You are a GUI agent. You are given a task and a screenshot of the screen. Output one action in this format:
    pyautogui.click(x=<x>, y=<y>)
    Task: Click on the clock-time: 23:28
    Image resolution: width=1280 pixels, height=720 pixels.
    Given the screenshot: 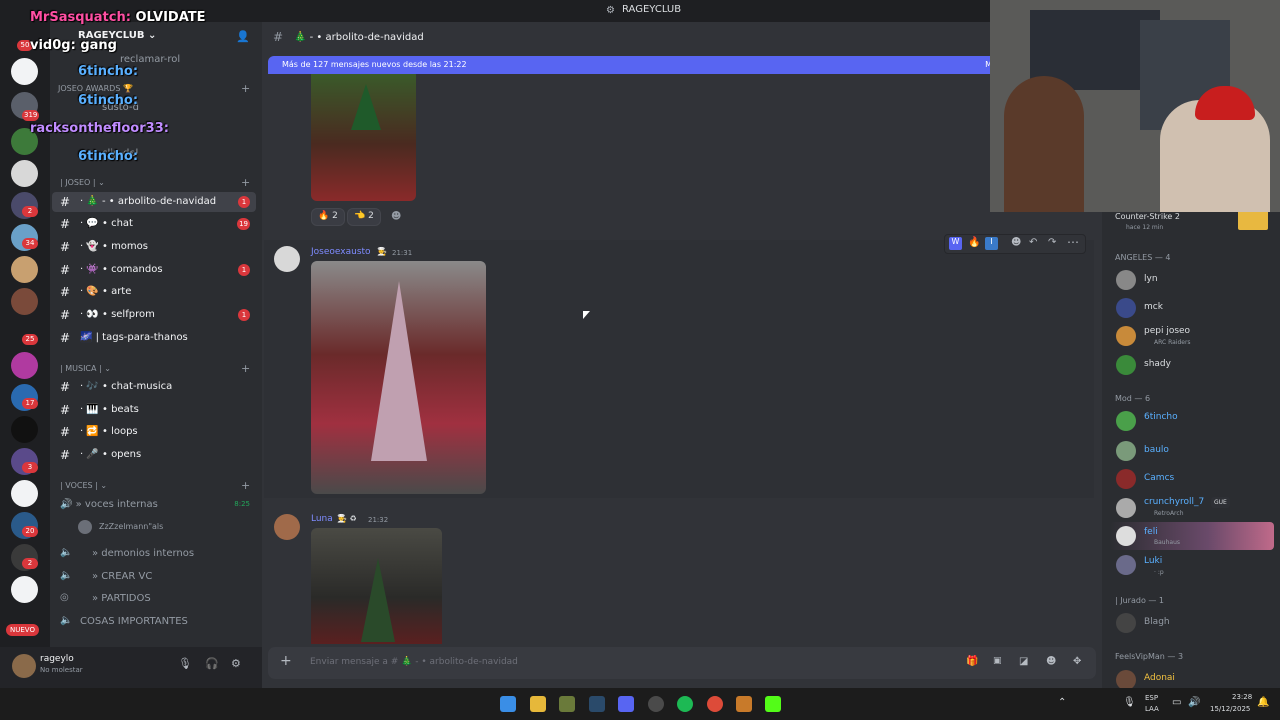 What is the action you would take?
    pyautogui.click(x=1242, y=697)
    